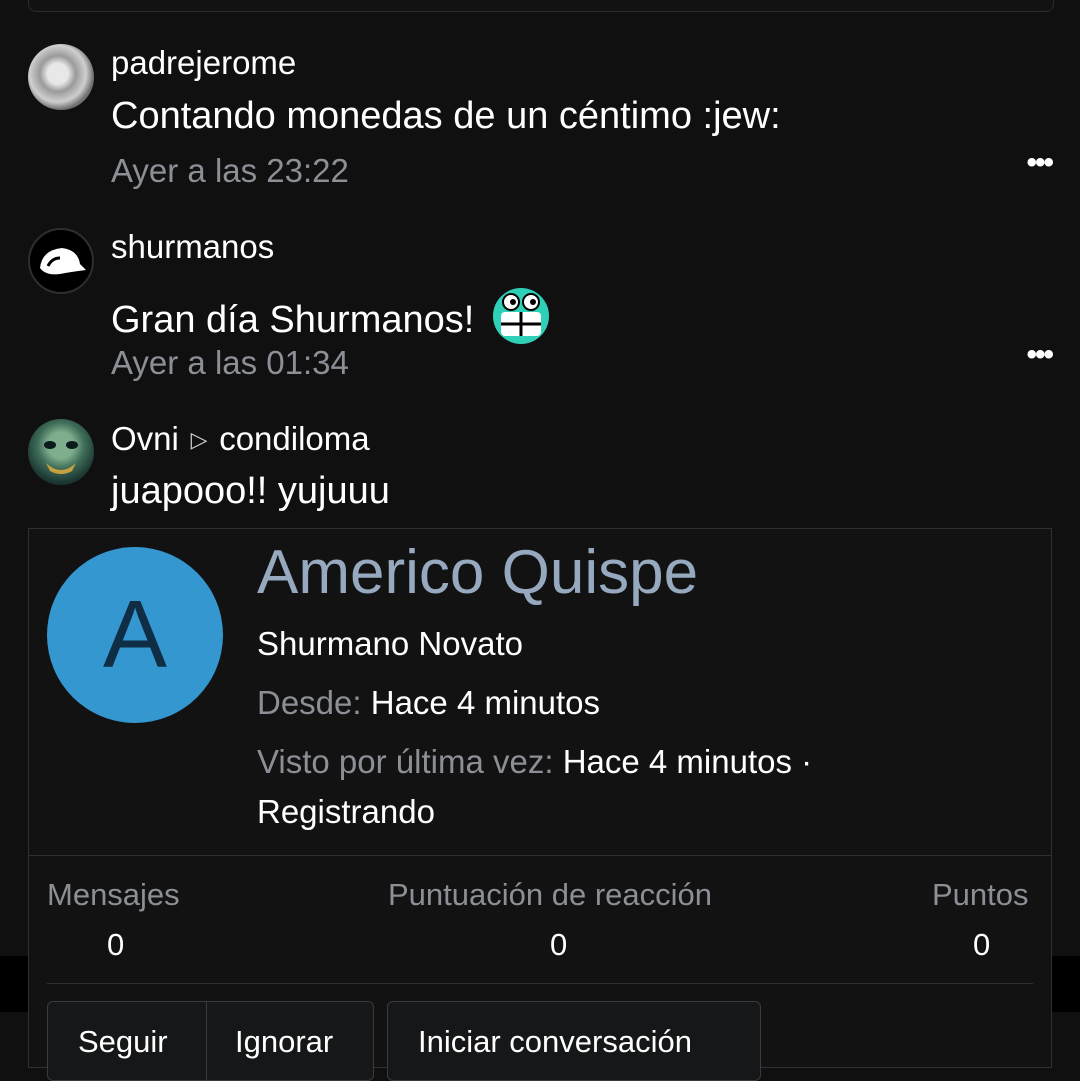 Image resolution: width=1080 pixels, height=1081 pixels. Describe the element at coordinates (559, 944) in the screenshot. I see `stat-reactions-value: 0` at that location.